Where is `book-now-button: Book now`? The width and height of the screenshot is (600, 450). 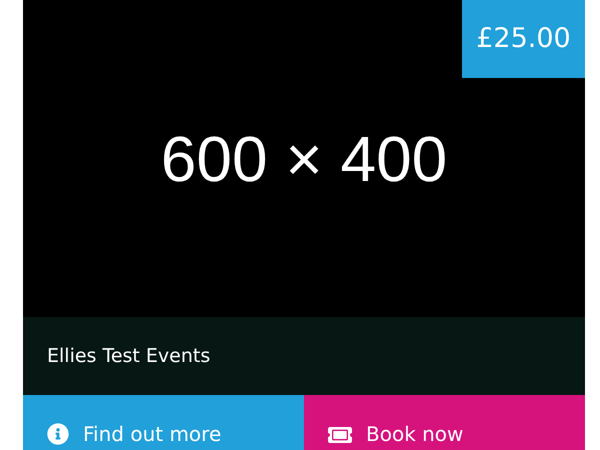
book-now-button: Book now is located at coordinates (444, 422).